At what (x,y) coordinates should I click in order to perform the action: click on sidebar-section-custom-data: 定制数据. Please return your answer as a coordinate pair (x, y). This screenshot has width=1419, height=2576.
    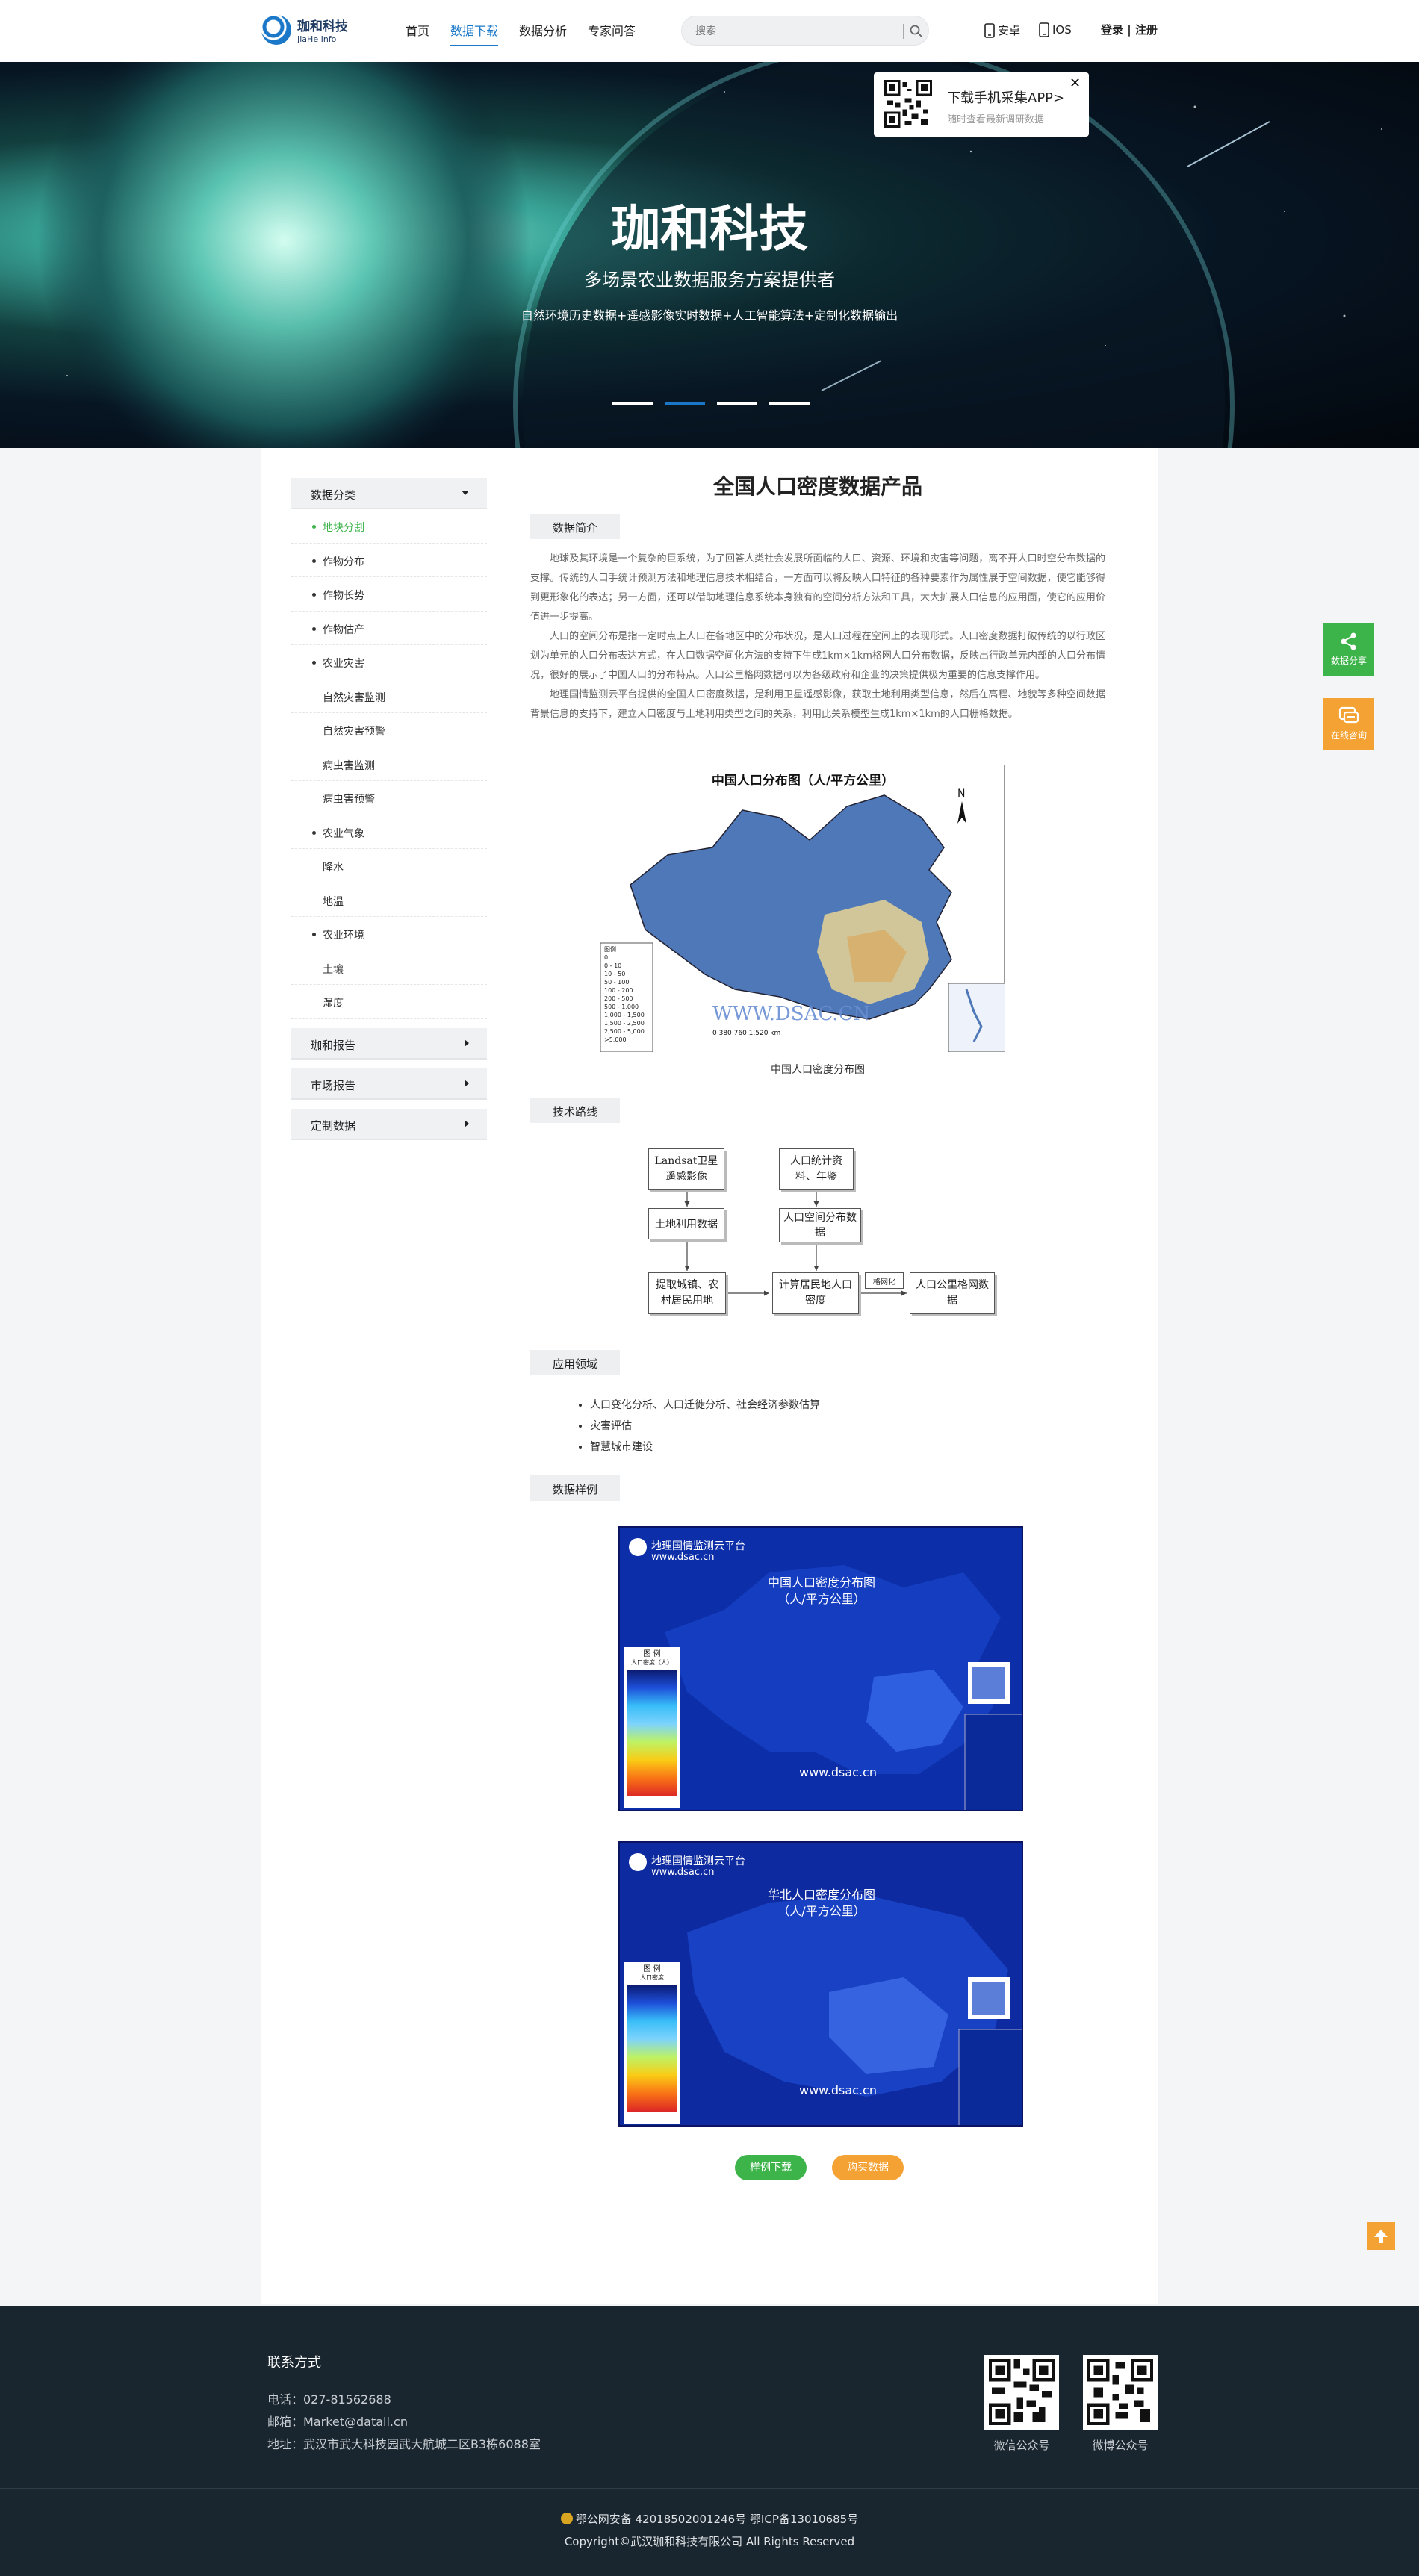
    Looking at the image, I should click on (389, 1124).